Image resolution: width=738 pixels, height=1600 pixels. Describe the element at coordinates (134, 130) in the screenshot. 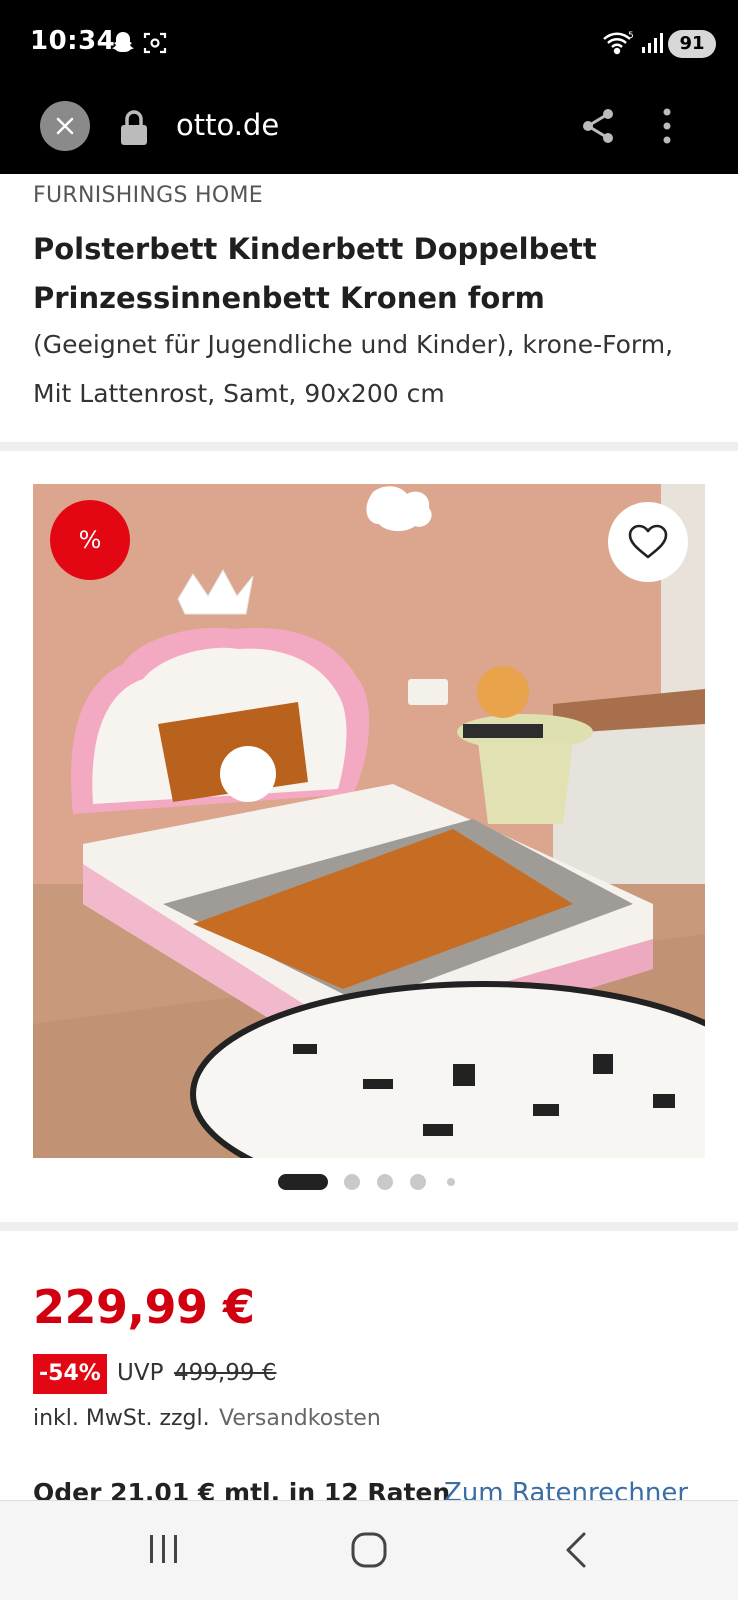

I see `lock-icon` at that location.